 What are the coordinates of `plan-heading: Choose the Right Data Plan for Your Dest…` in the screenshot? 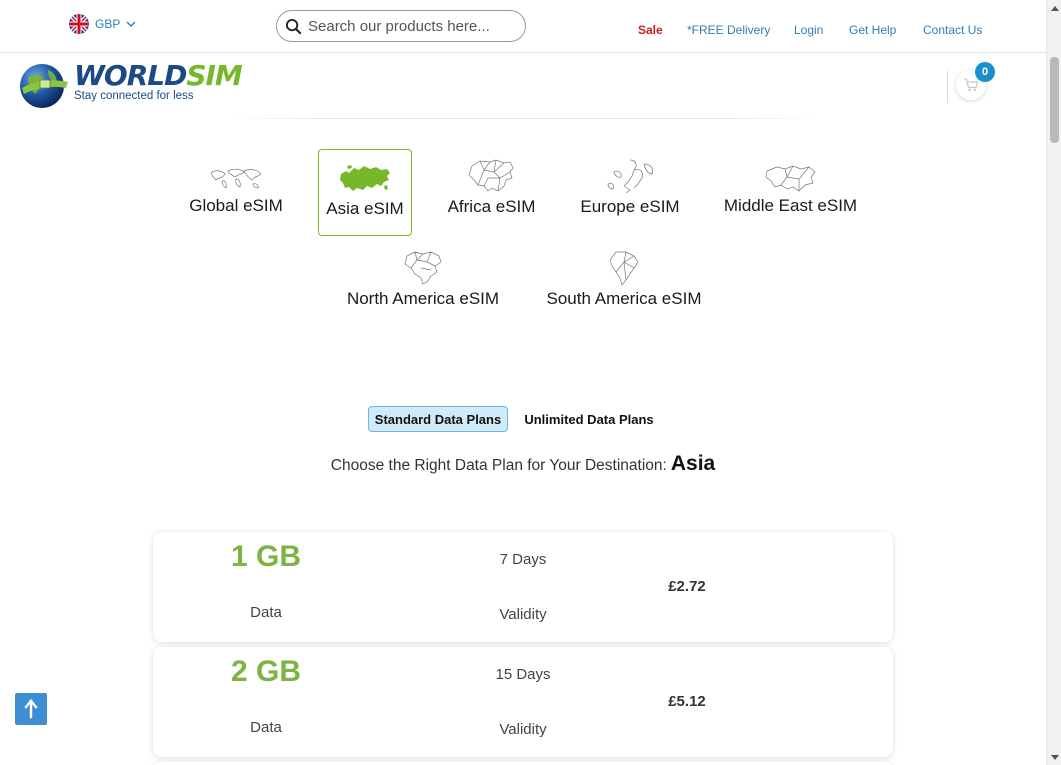 It's located at (523, 464).